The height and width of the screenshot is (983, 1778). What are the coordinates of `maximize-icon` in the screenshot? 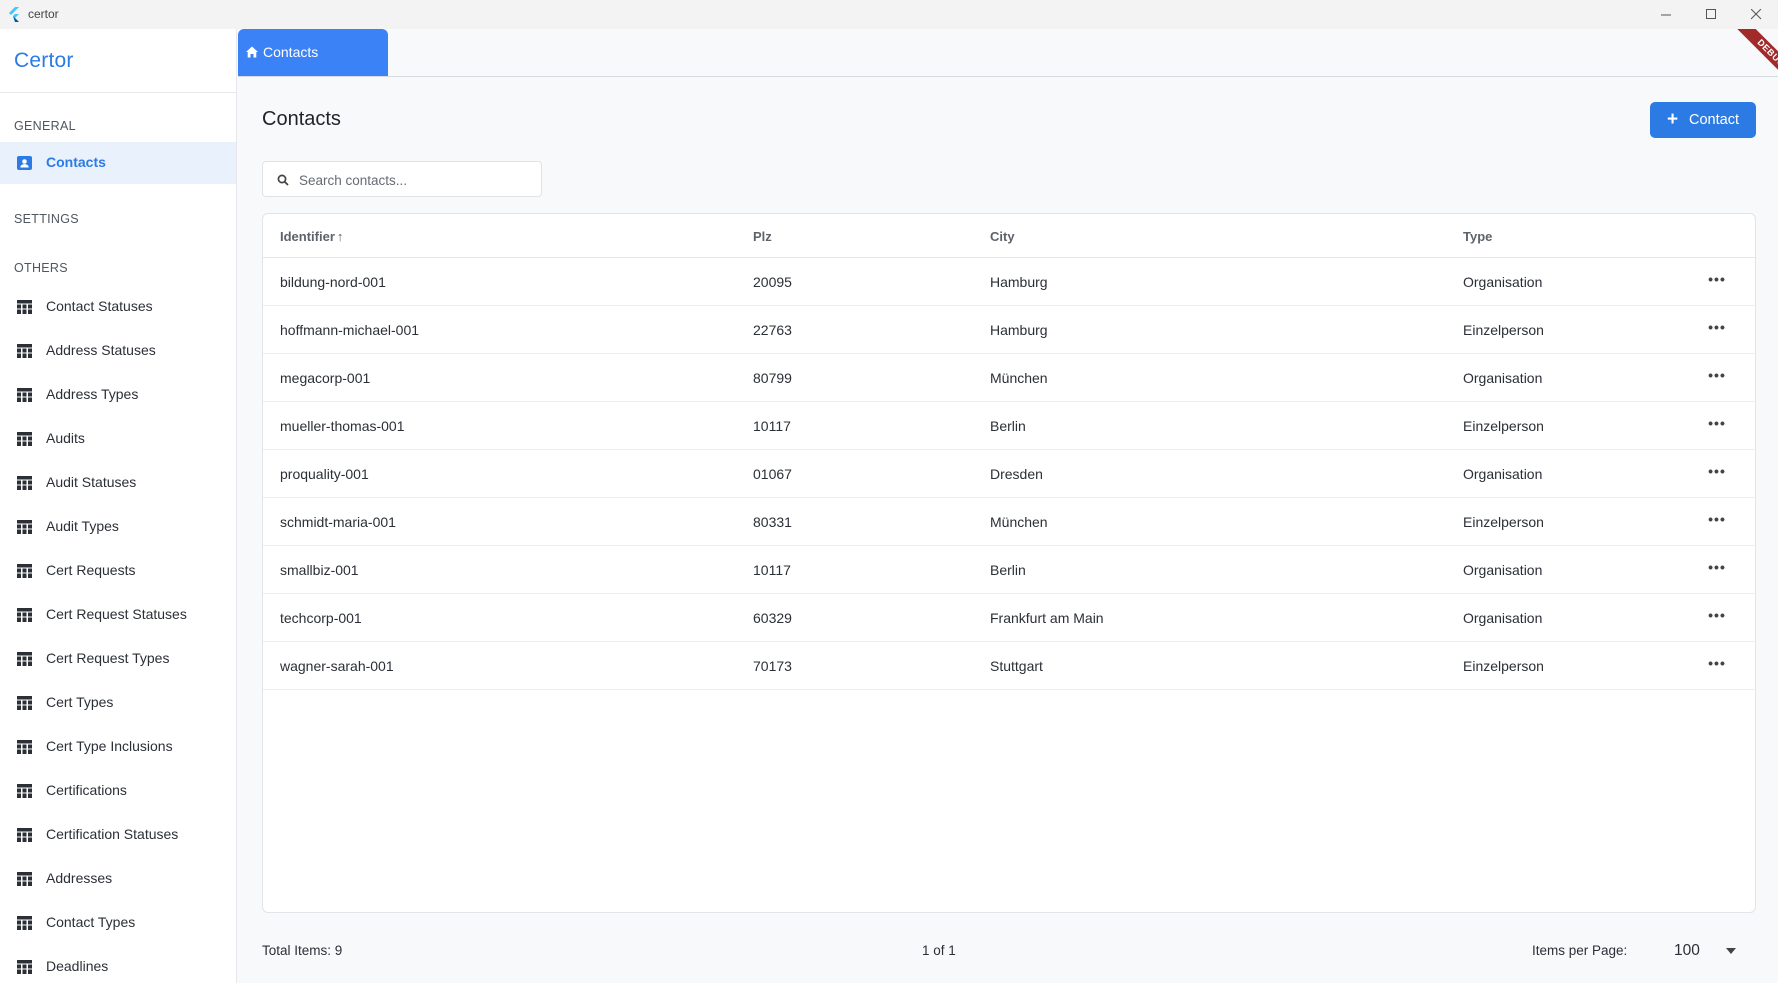 It's located at (1711, 14).